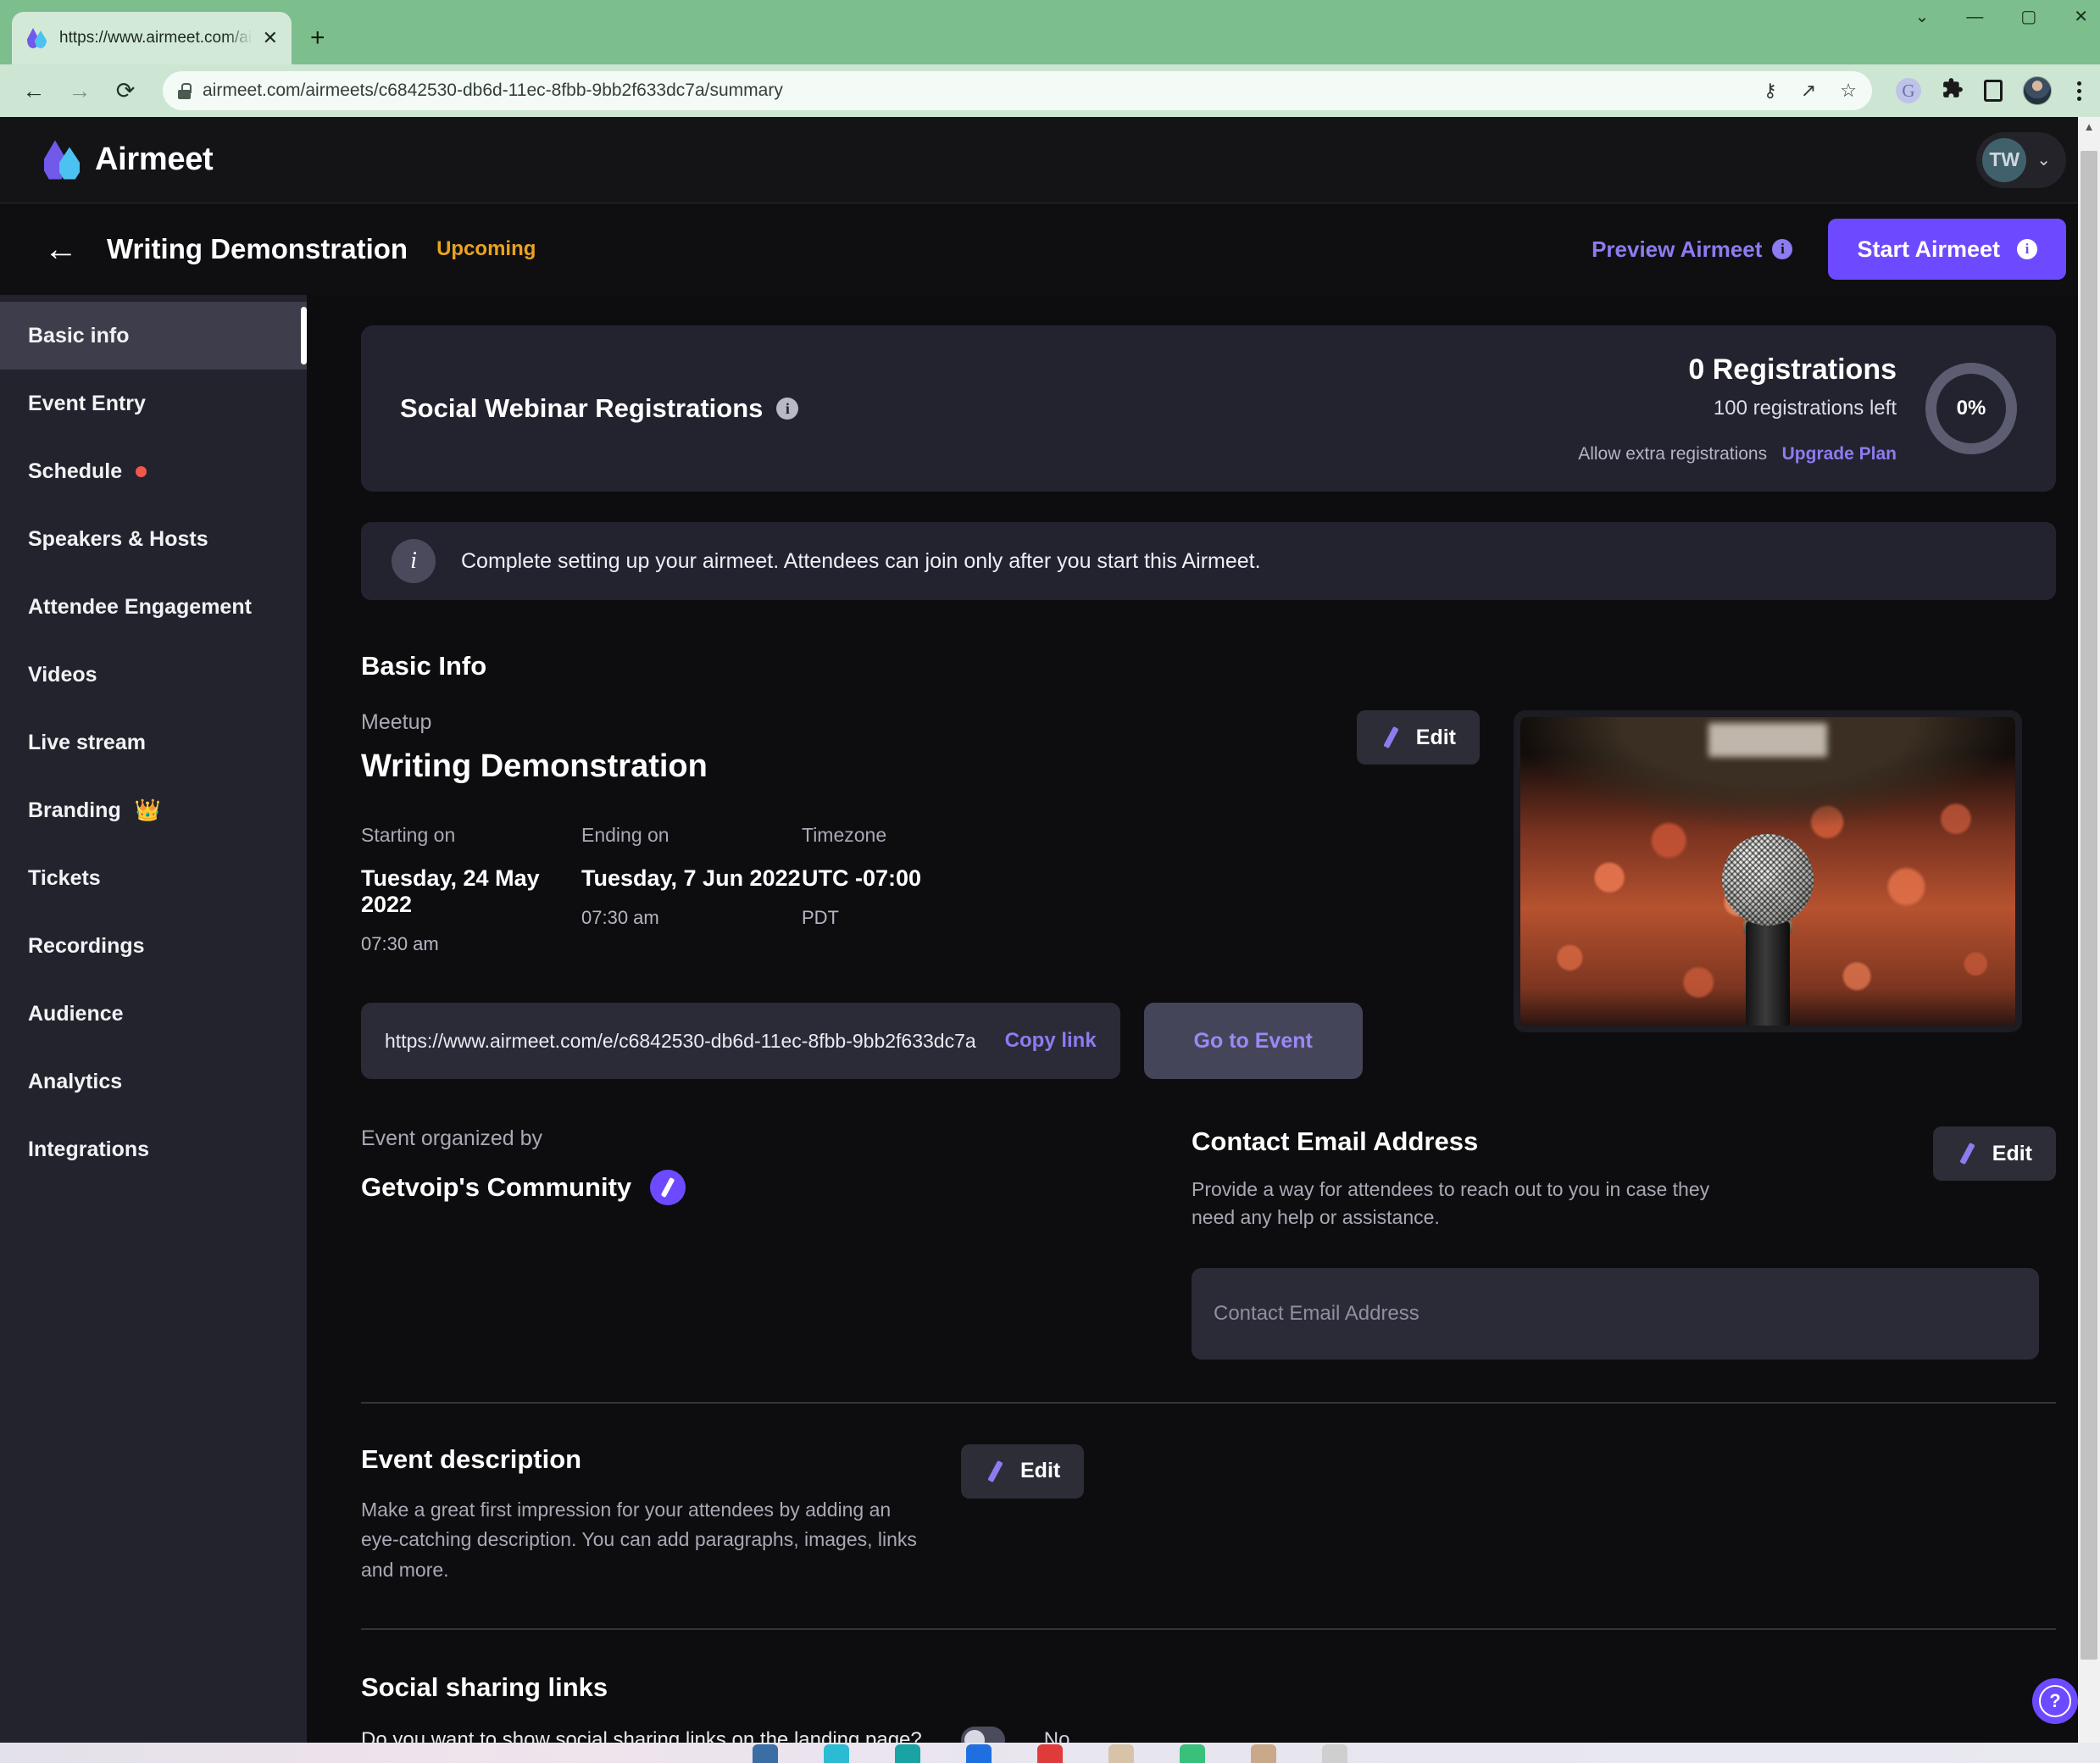  I want to click on sidebar-item-event-entry: Event Entry, so click(153, 403).